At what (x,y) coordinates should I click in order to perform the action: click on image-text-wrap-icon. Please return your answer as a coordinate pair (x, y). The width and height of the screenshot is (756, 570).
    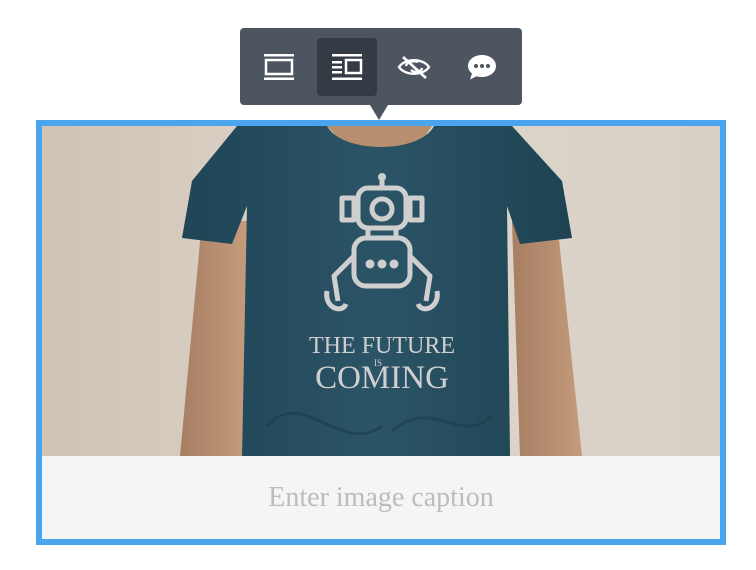
    Looking at the image, I should click on (346, 66).